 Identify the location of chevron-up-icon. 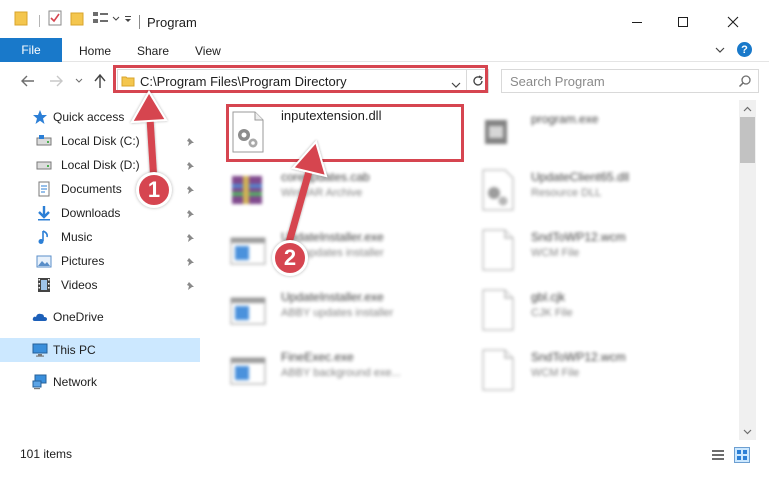
(747, 108).